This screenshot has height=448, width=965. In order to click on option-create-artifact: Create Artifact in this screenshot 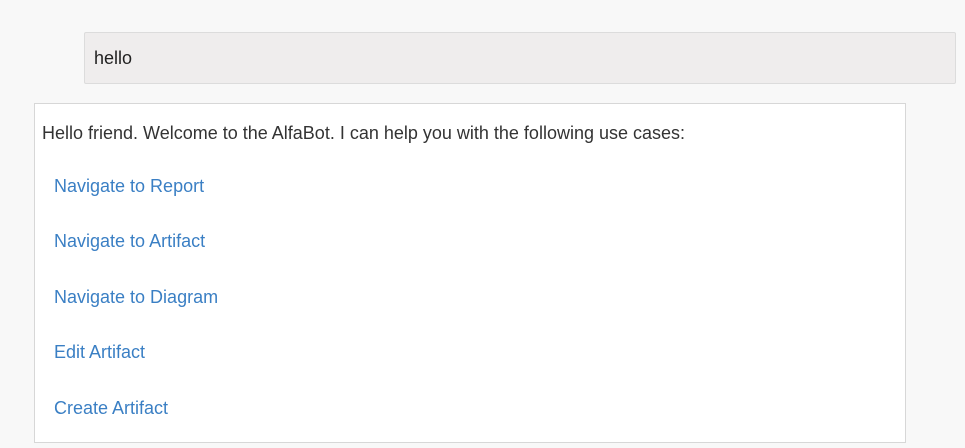, I will do `click(111, 408)`.